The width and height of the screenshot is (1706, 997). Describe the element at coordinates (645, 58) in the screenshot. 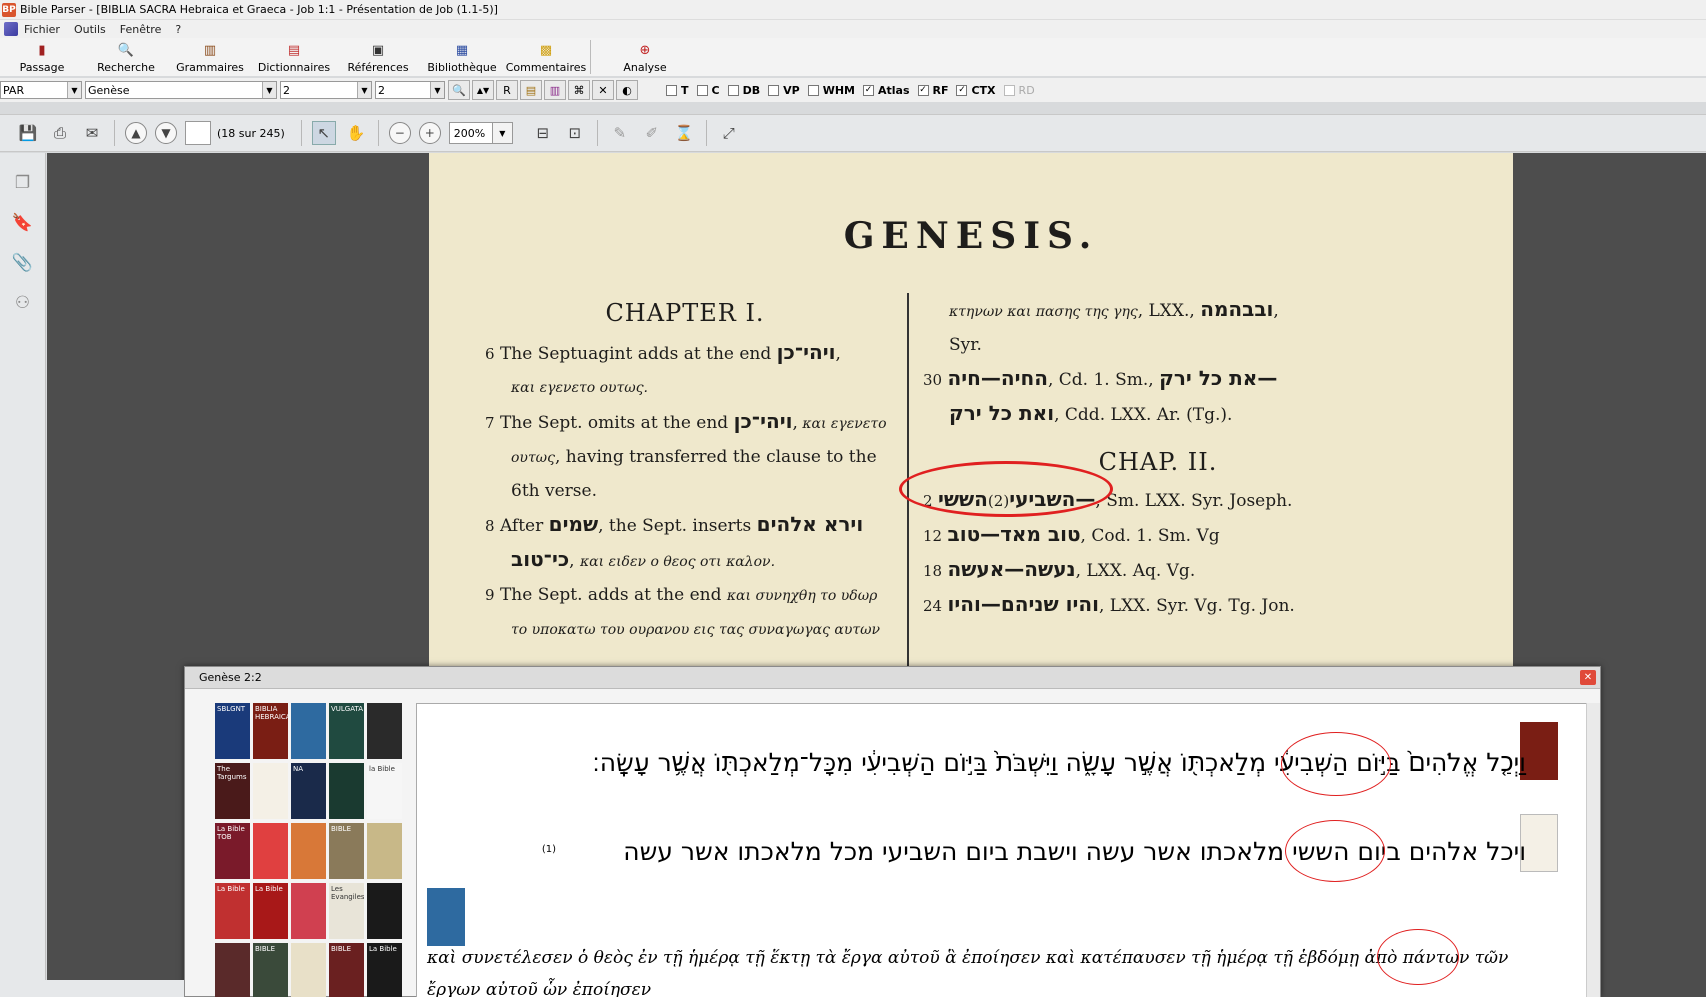

I see `analyse-button: ⊕ Analyse` at that location.